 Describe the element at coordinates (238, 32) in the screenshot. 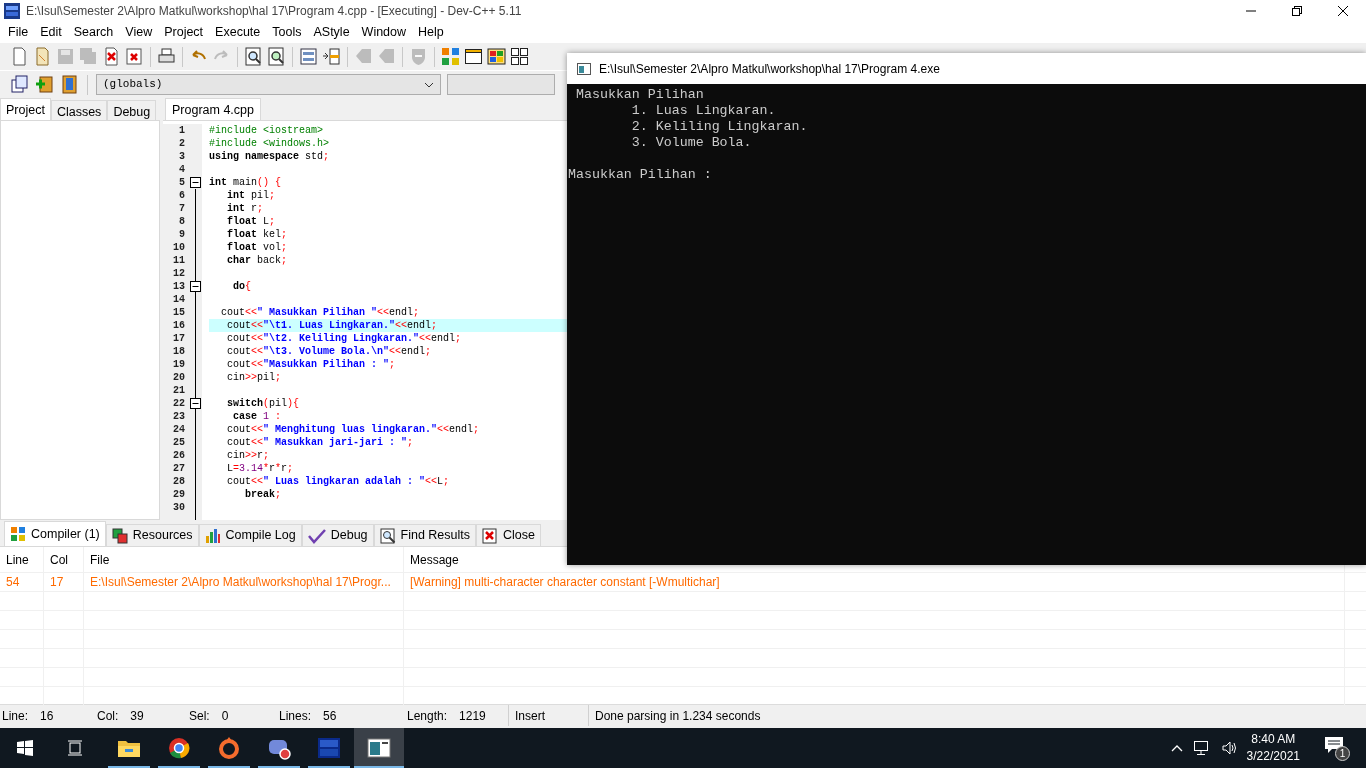

I see `menu-item: Execute` at that location.